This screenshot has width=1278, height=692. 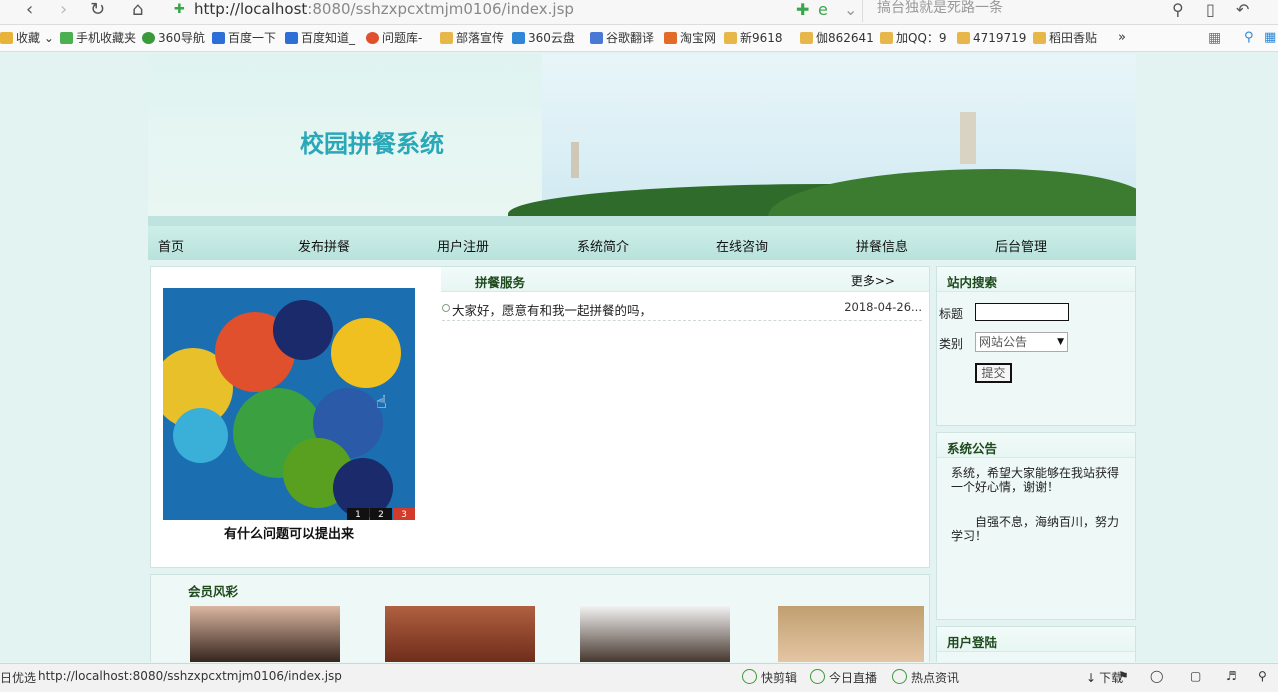 I want to click on news-icon, so click(x=899, y=676).